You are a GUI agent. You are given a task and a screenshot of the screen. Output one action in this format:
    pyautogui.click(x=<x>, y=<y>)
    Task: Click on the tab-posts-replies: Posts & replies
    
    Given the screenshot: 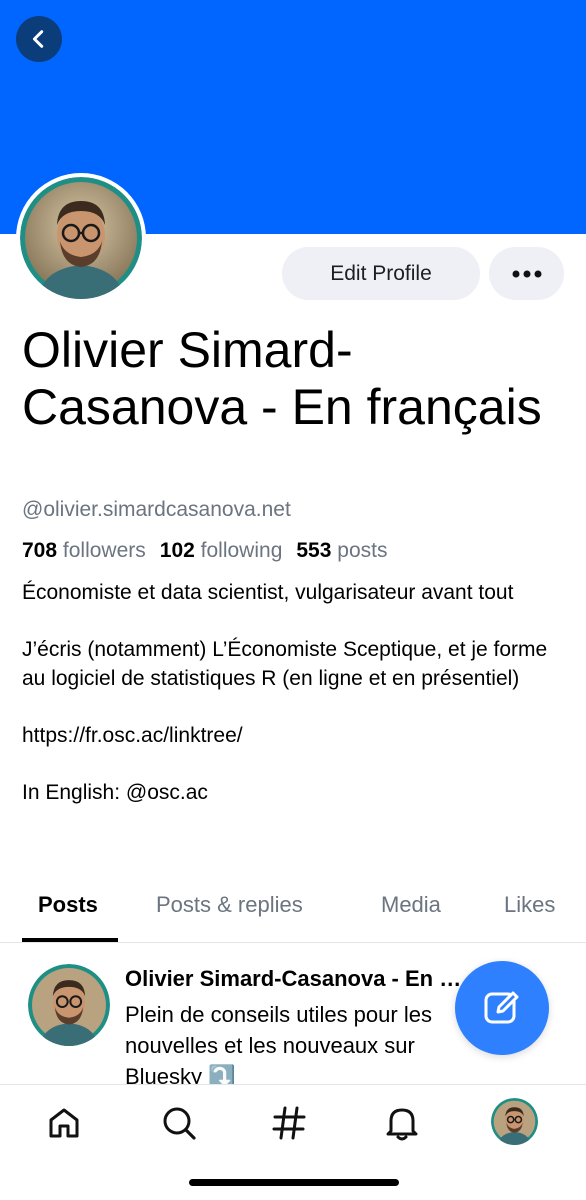 What is the action you would take?
    pyautogui.click(x=229, y=905)
    